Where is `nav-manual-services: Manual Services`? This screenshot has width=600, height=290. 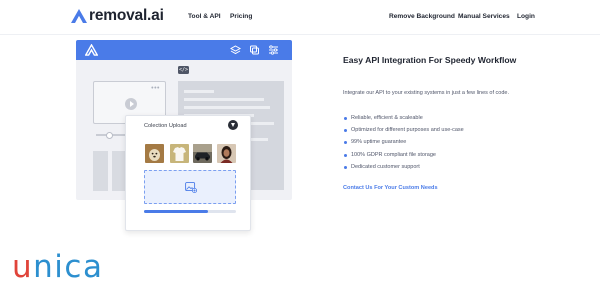
nav-manual-services: Manual Services is located at coordinates (484, 17).